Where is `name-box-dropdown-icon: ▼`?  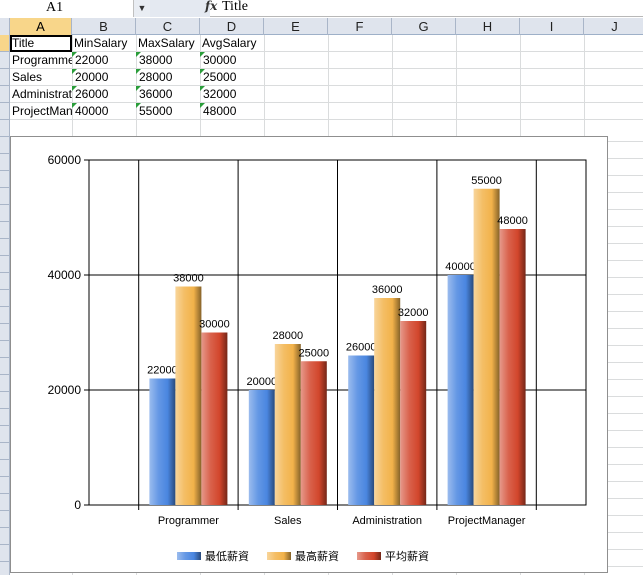 name-box-dropdown-icon: ▼ is located at coordinates (142, 8).